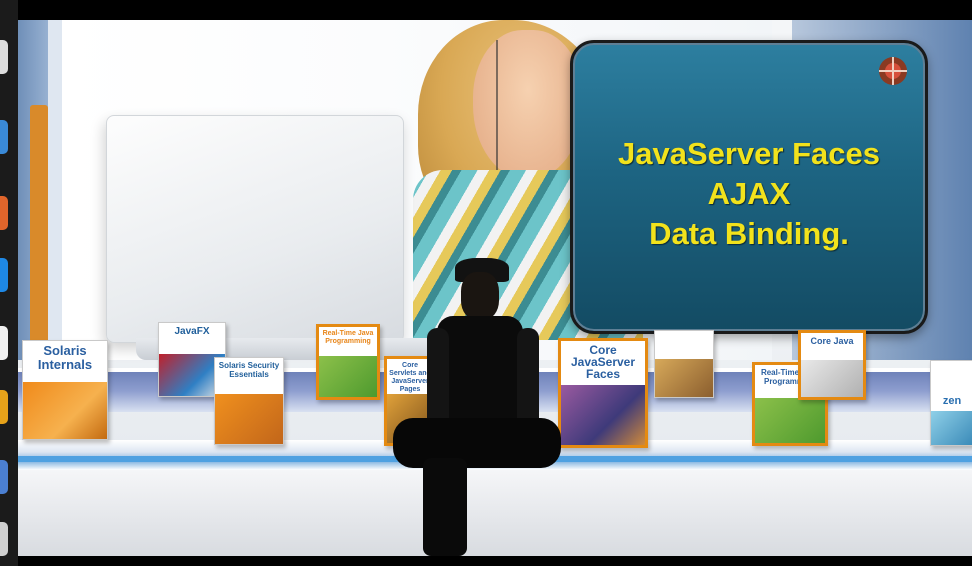  What do you see at coordinates (495, 10) in the screenshot?
I see `top-bar` at bounding box center [495, 10].